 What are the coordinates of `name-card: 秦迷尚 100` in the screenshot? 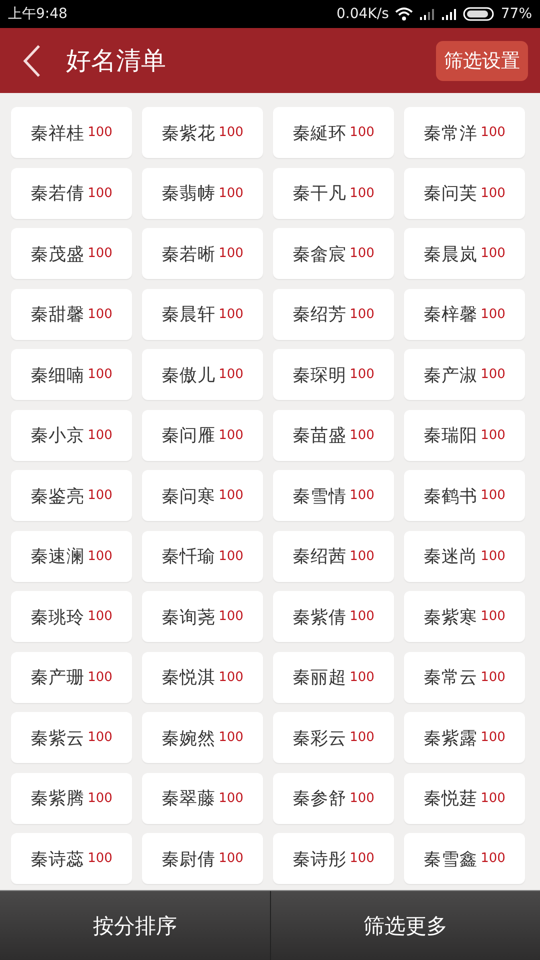 It's located at (464, 556).